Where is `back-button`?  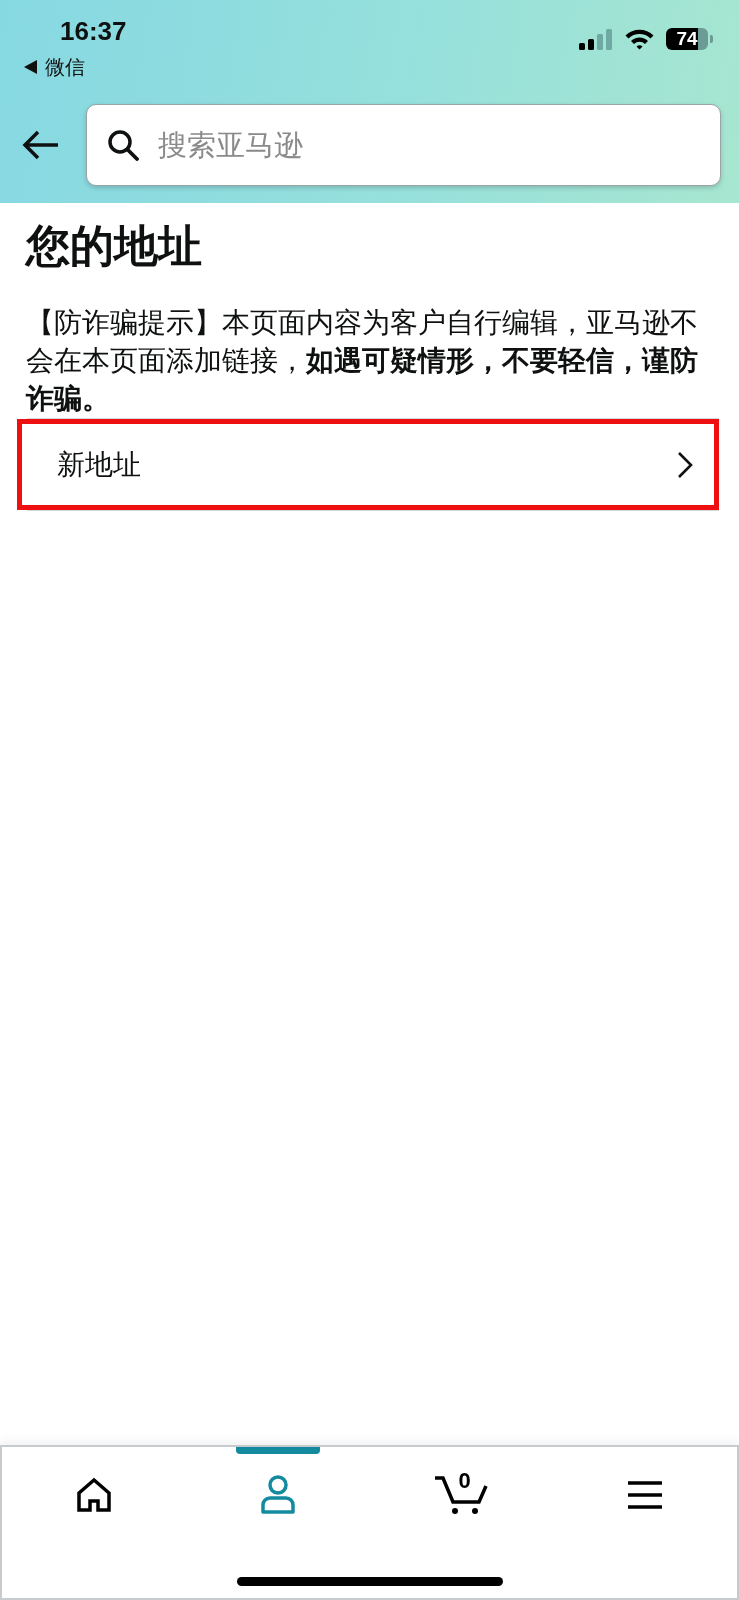
back-button is located at coordinates (41, 145).